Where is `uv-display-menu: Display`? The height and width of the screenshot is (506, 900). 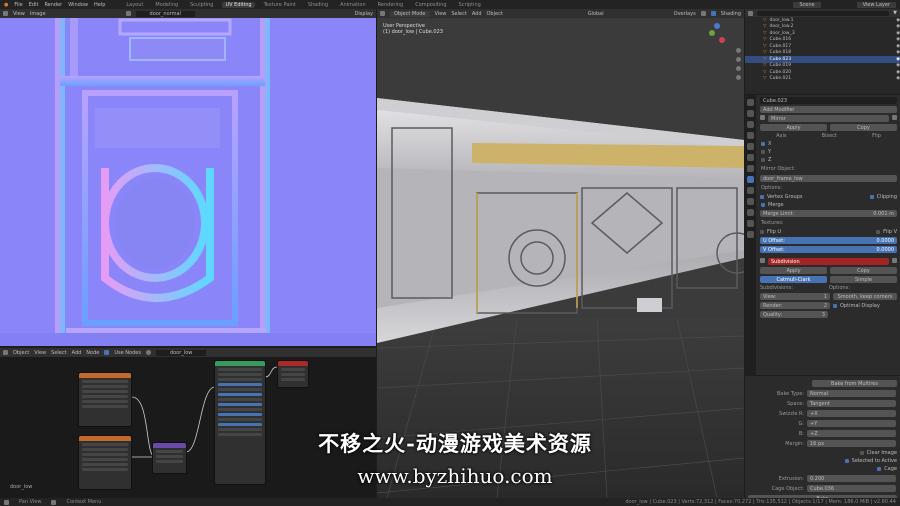 uv-display-menu: Display is located at coordinates (364, 14).